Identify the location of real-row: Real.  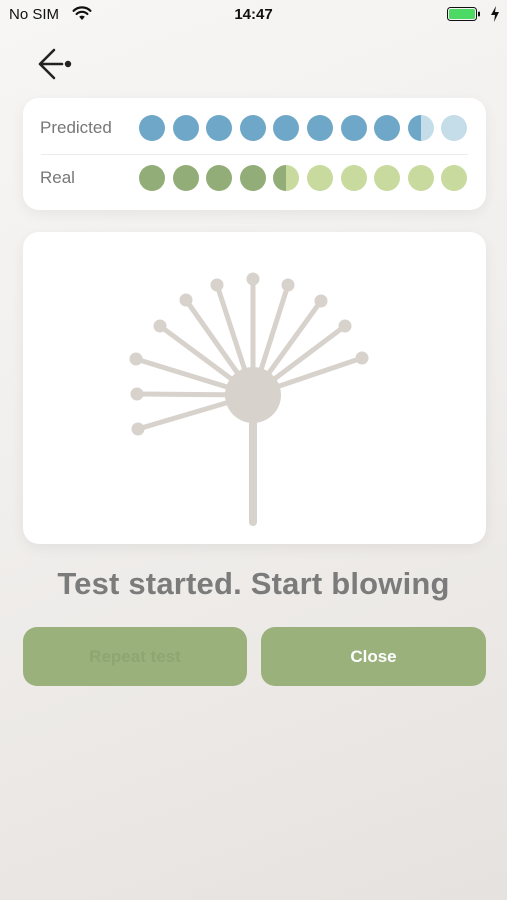
(254, 178).